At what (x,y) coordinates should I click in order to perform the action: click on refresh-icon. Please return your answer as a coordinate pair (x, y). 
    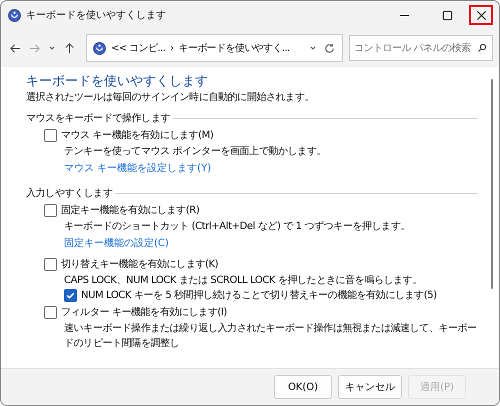
    Looking at the image, I should click on (329, 48).